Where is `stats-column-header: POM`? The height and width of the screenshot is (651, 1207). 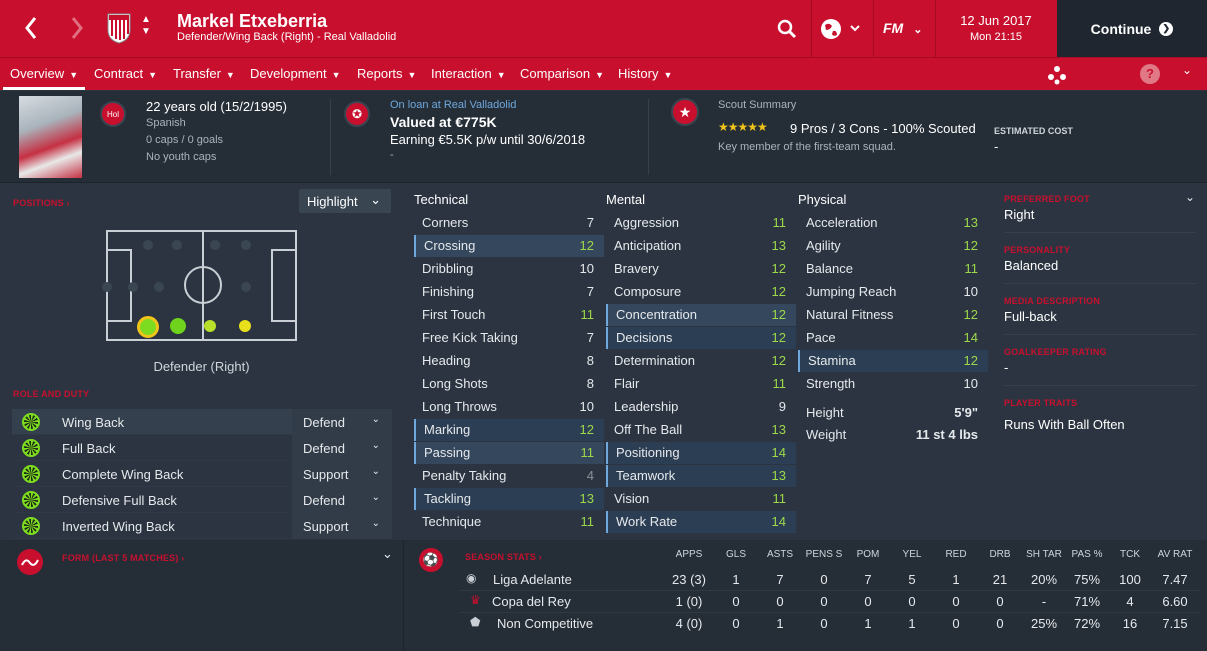 stats-column-header: POM is located at coordinates (868, 554).